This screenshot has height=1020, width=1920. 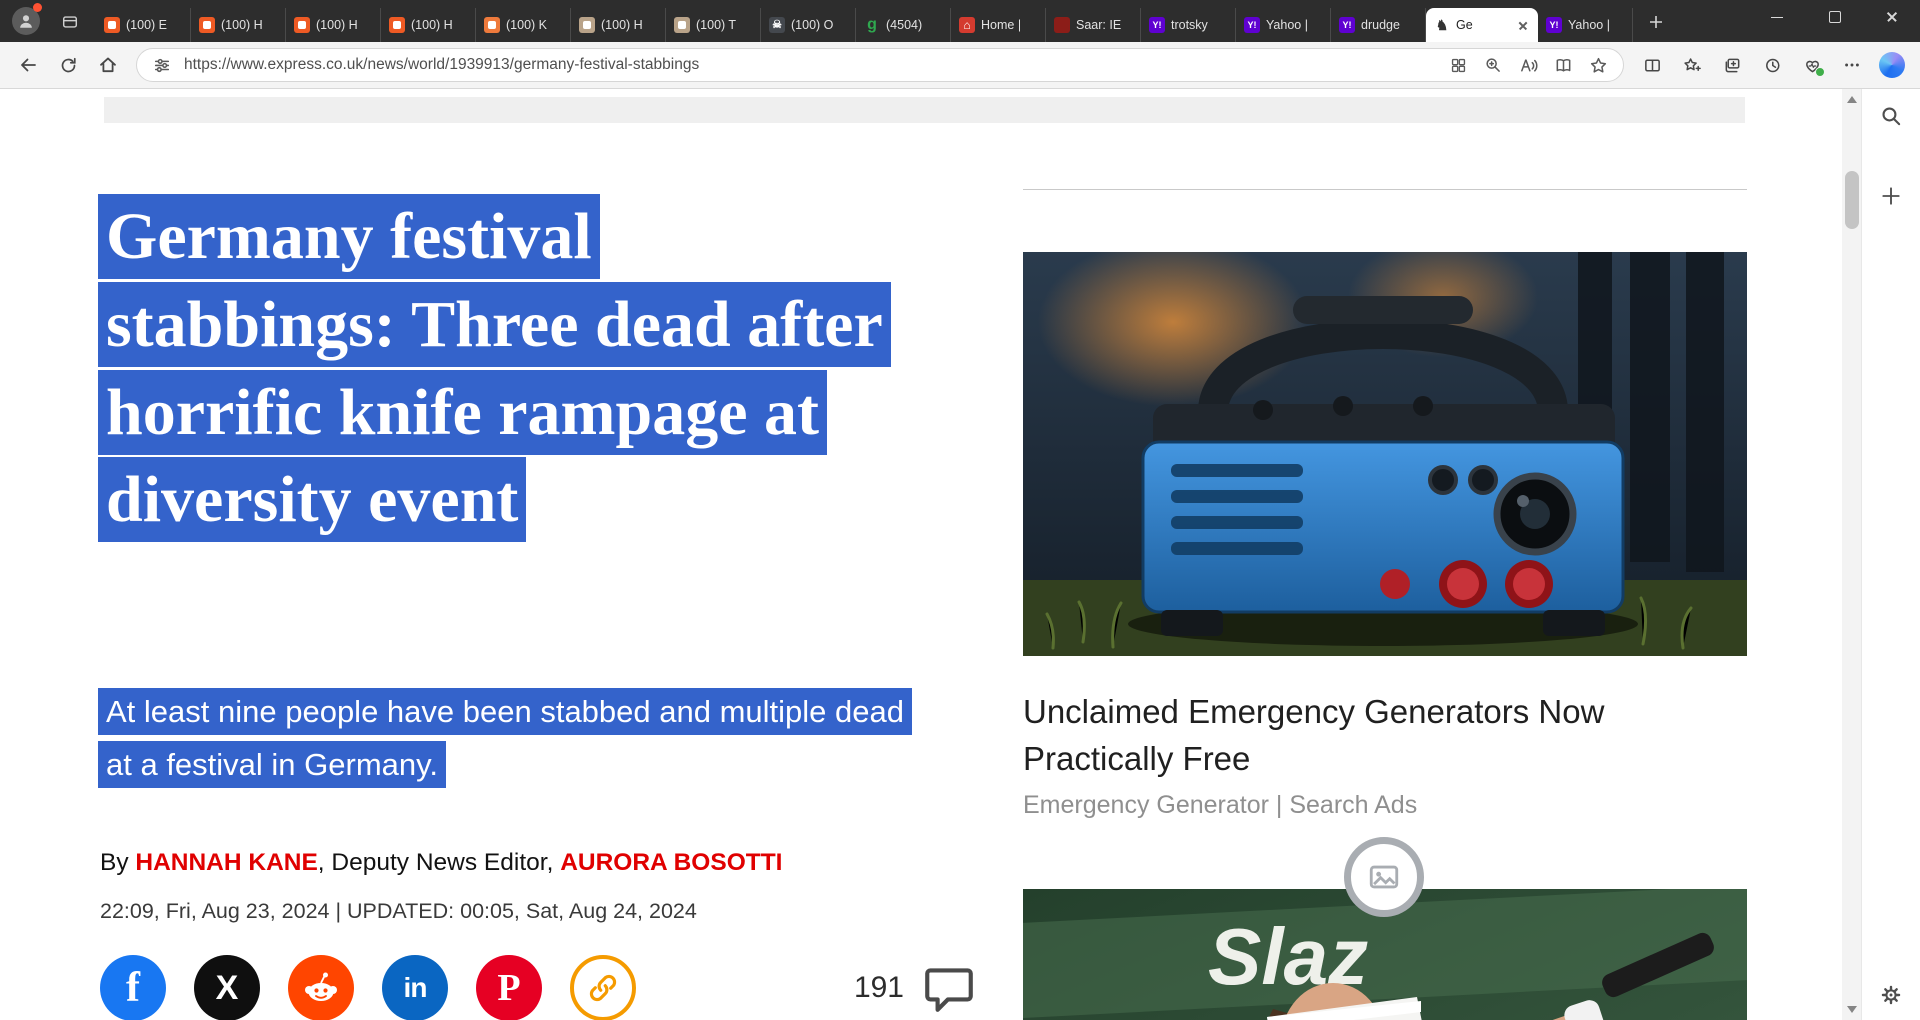 What do you see at coordinates (949, 990) in the screenshot?
I see `comment-bubble-icon` at bounding box center [949, 990].